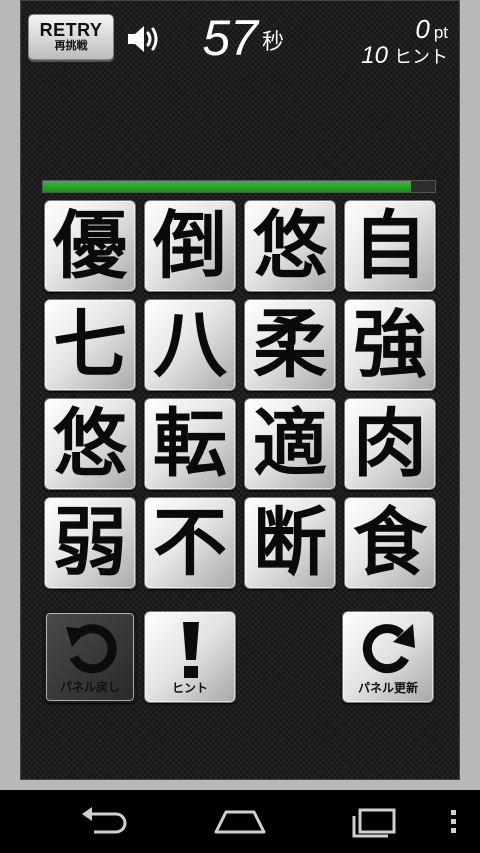  I want to click on retry-button: RETRY 再挑戦, so click(71, 37).